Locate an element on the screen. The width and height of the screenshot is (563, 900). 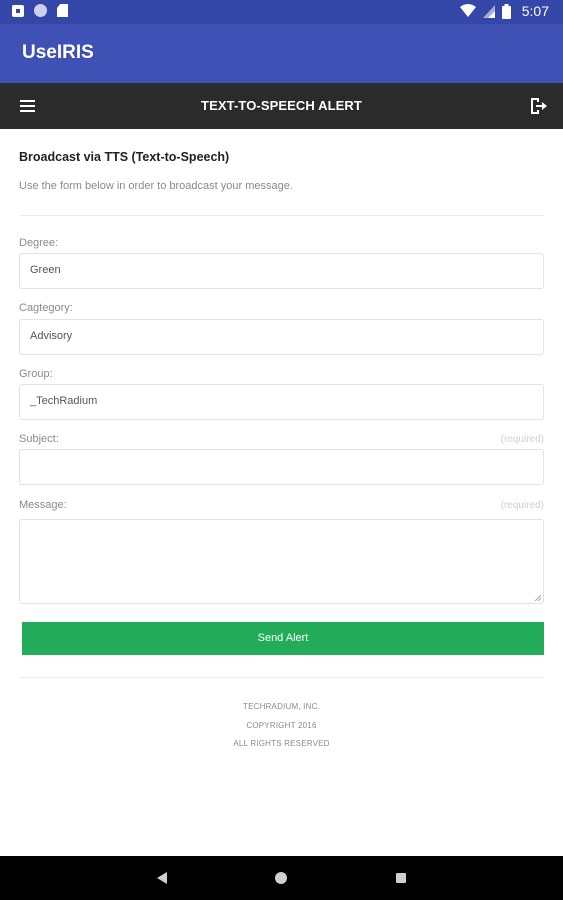
recent-apps-icon is located at coordinates (401, 878).